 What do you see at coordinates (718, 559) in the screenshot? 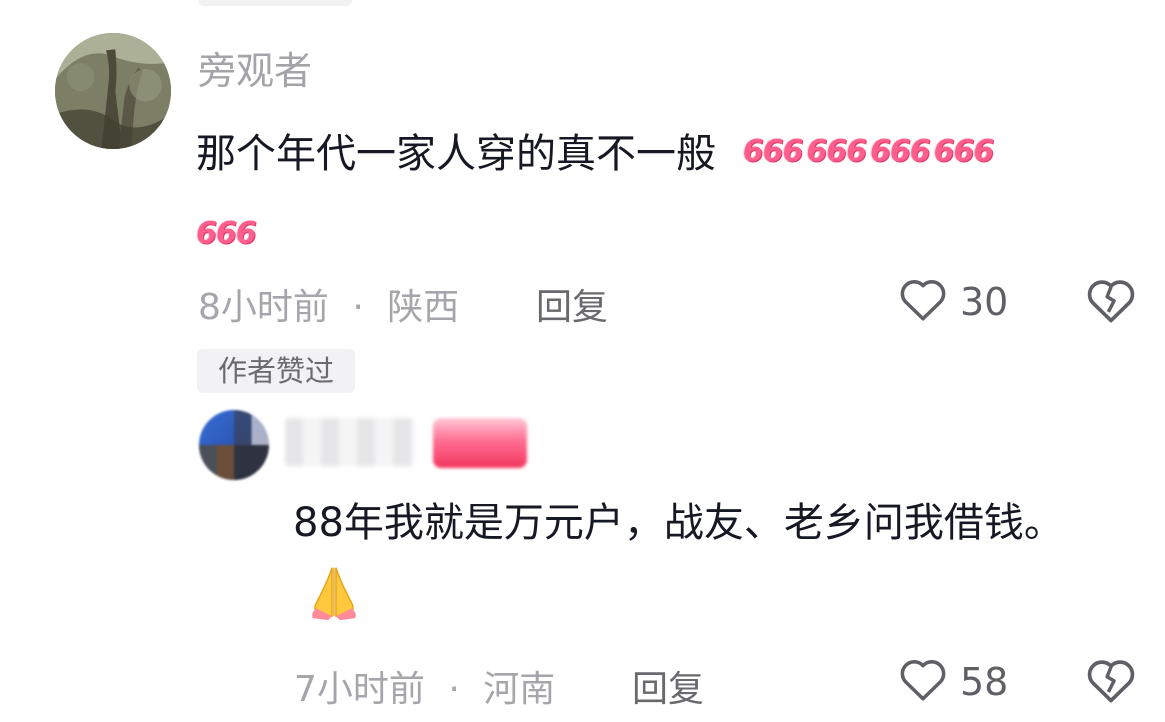
I see `reply-text: 88年我就是万元户，战友、老乡问我借钱。` at bounding box center [718, 559].